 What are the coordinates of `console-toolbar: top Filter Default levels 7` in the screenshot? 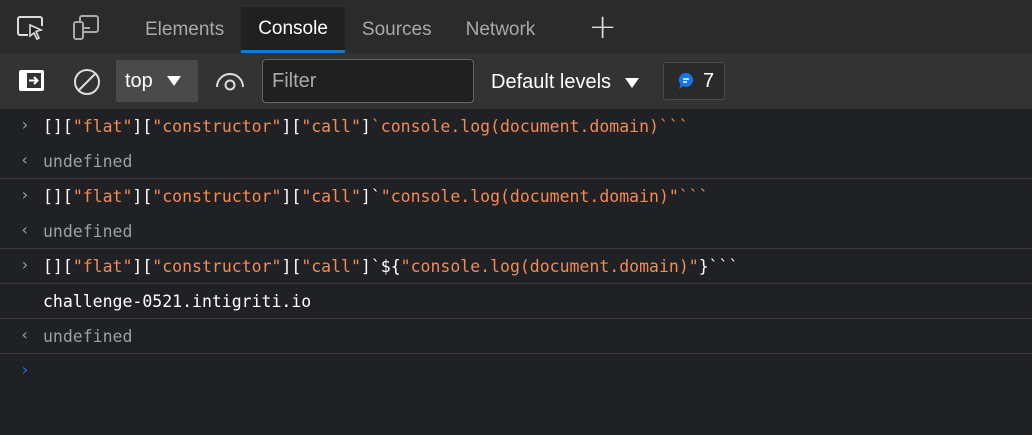 It's located at (516, 81).